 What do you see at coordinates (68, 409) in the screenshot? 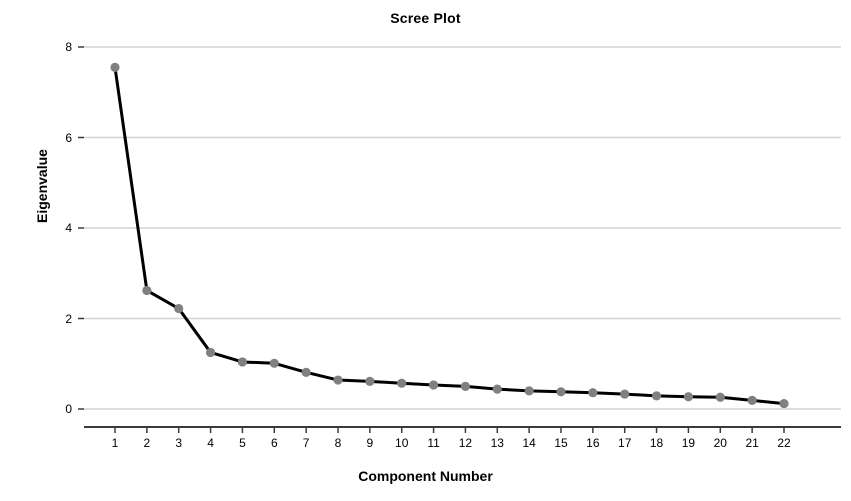
I see `y-axis-tick-label: 0` at bounding box center [68, 409].